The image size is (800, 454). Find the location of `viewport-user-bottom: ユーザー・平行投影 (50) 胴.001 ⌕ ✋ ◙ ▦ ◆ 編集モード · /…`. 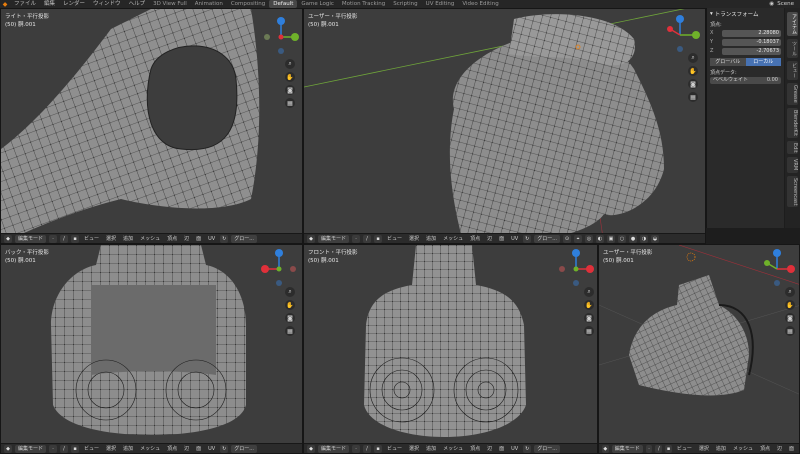

viewport-user-bottom: ユーザー・平行投影 (50) 胴.001 ⌕ ✋ ◙ ▦ ◆ 編集モード · /… is located at coordinates (699, 349).